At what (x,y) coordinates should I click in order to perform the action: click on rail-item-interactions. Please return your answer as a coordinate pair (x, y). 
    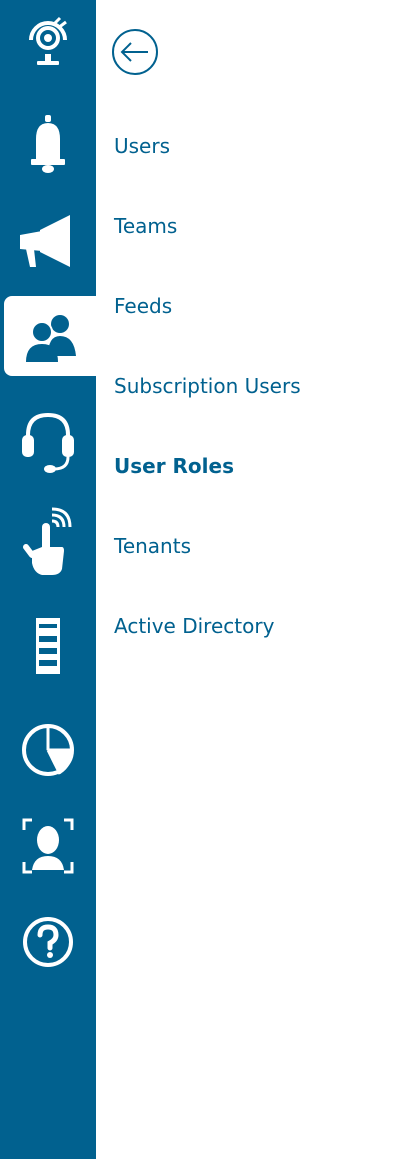
    Looking at the image, I should click on (48, 542).